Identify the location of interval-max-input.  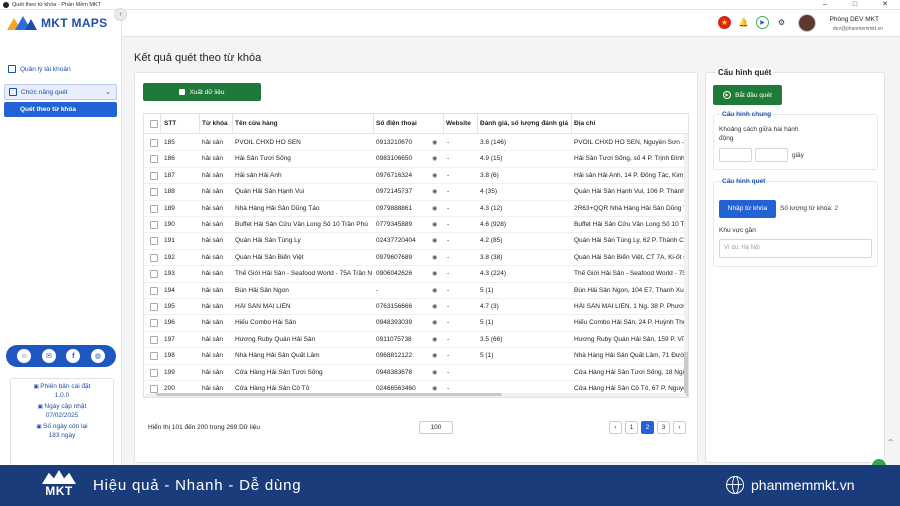
(771, 155).